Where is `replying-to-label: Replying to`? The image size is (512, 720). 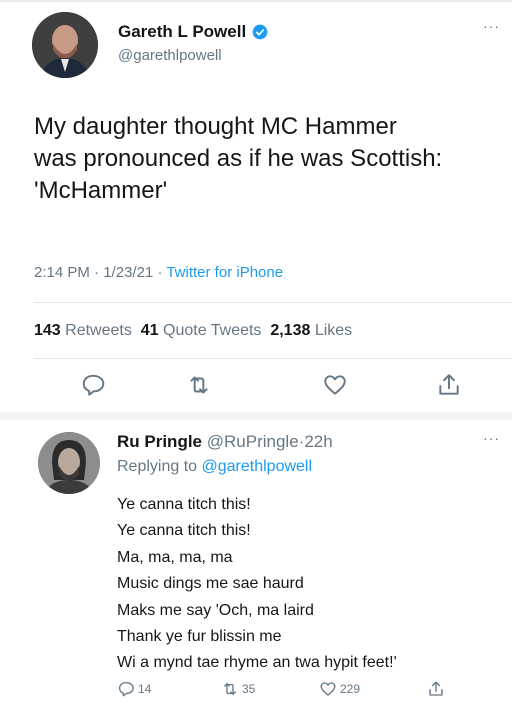
replying-to-label: Replying to is located at coordinates (157, 466).